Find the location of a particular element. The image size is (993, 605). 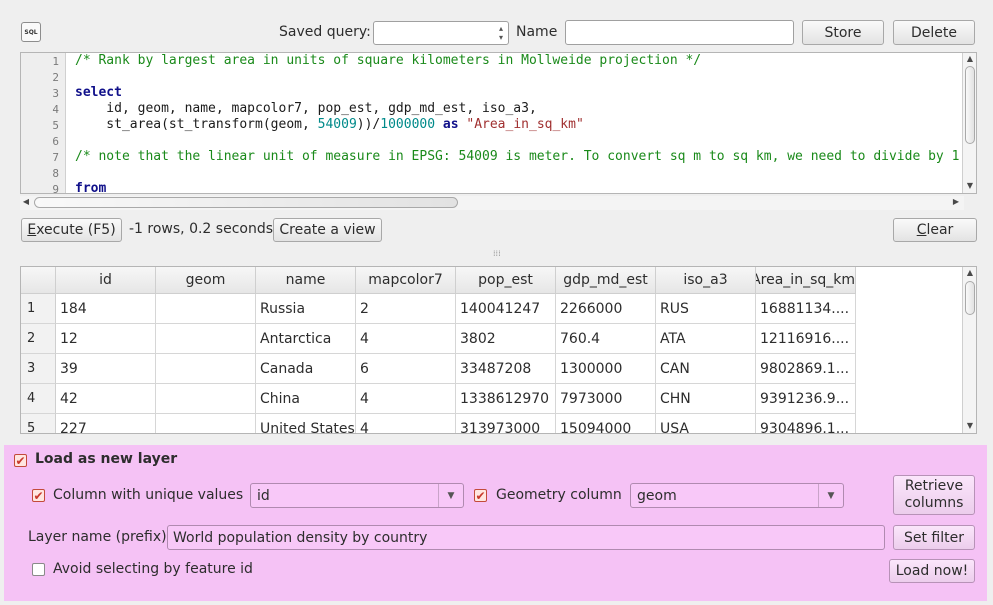

table-cell: 140041247 is located at coordinates (506, 309).